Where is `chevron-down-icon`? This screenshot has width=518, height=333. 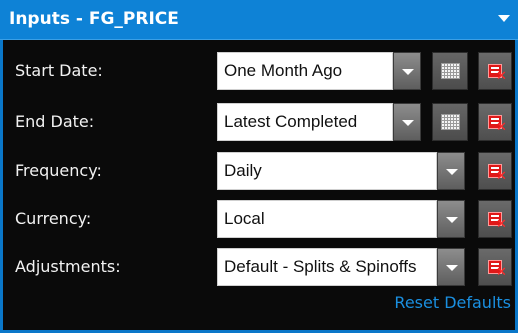 chevron-down-icon is located at coordinates (504, 18).